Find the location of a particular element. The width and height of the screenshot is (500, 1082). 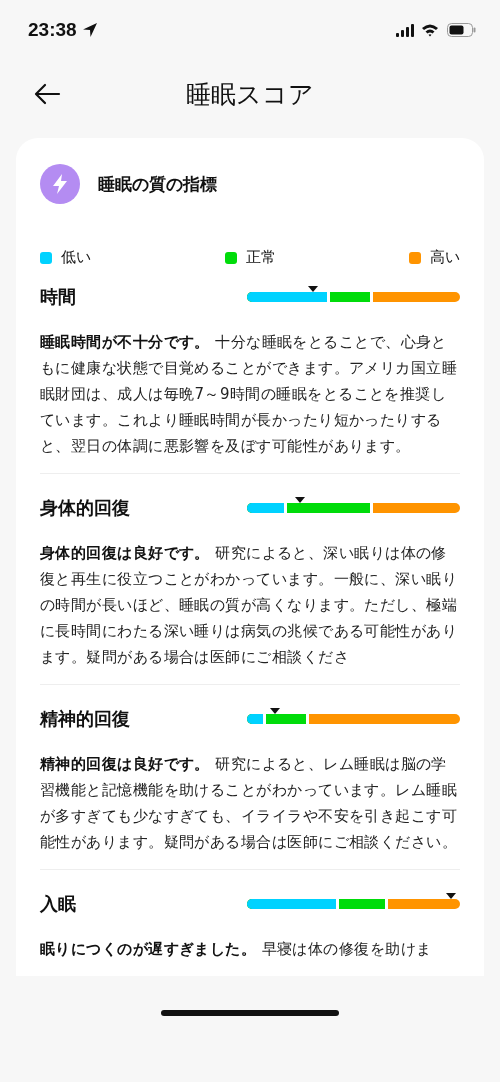

page-title: 睡眠スコア is located at coordinates (250, 94).